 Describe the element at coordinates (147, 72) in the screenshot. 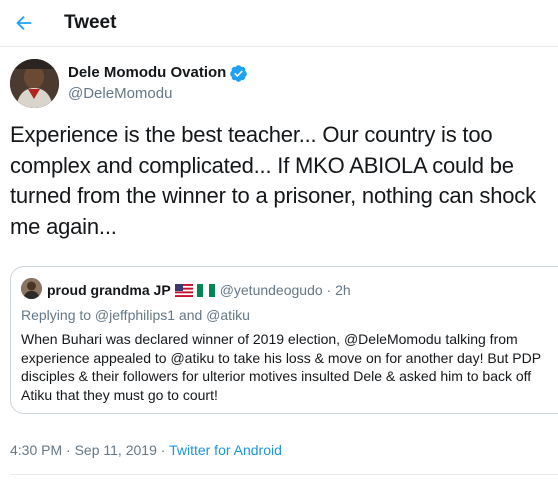

I see `author-name-text: Dele Momodu Ovation` at that location.